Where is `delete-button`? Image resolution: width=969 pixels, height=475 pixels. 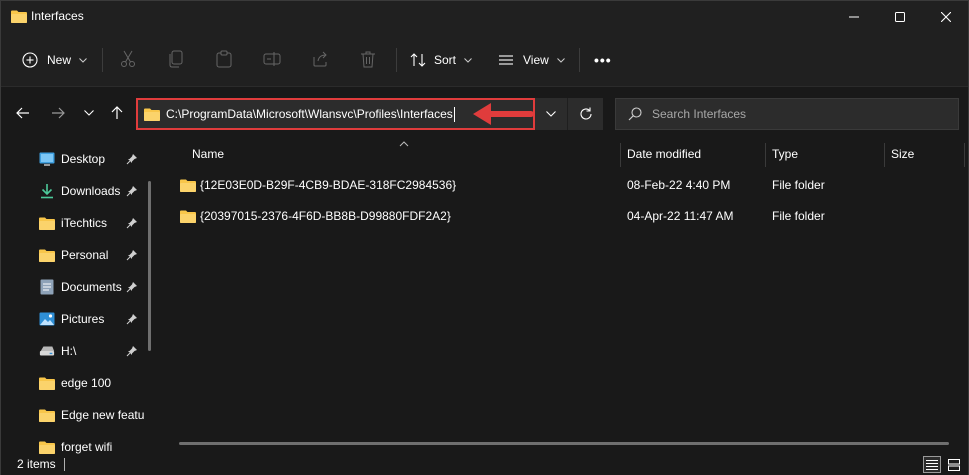
delete-button is located at coordinates (368, 59).